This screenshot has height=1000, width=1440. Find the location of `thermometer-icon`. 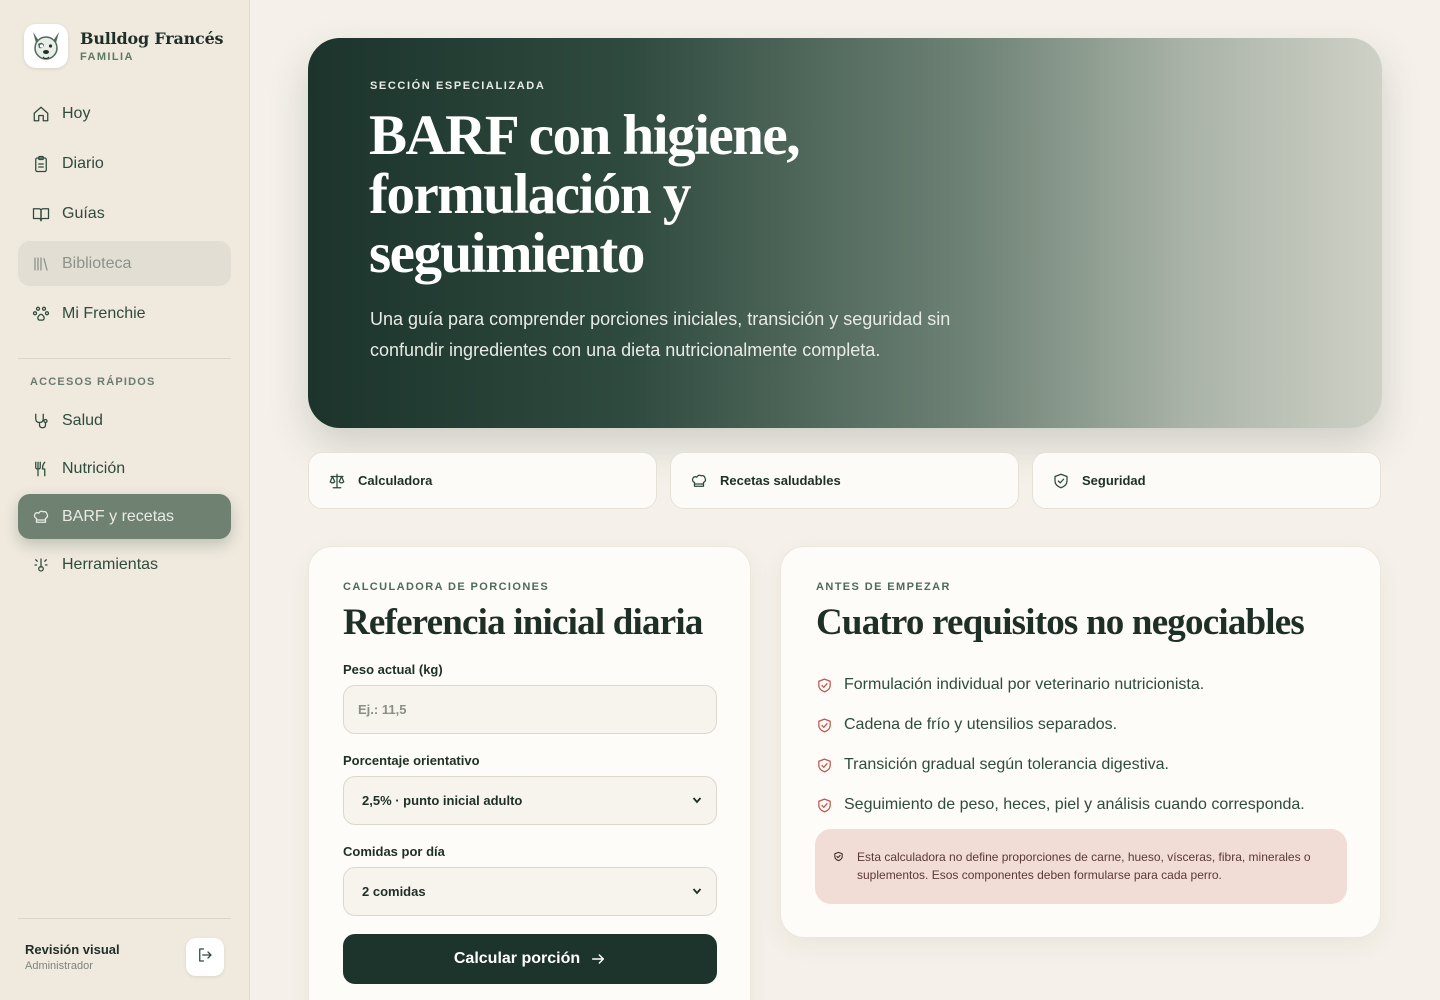

thermometer-icon is located at coordinates (41, 565).